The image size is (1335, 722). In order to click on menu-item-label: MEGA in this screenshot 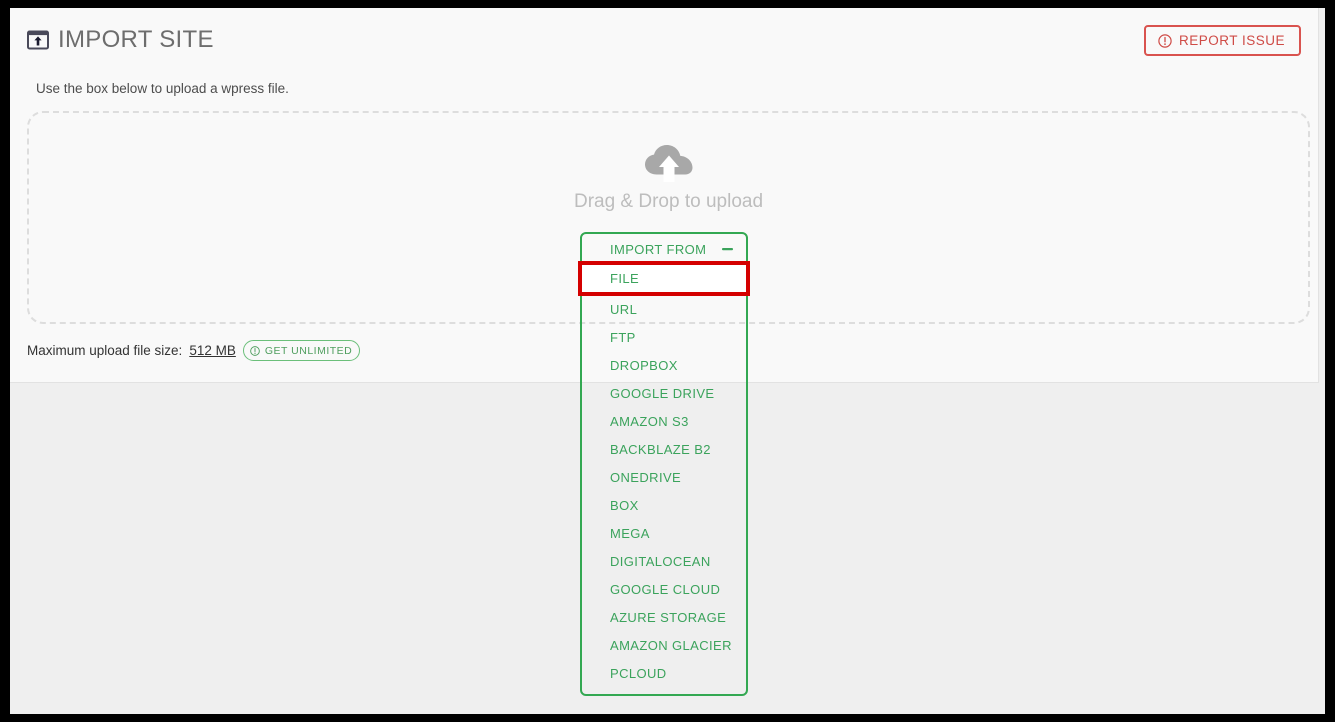, I will do `click(630, 533)`.